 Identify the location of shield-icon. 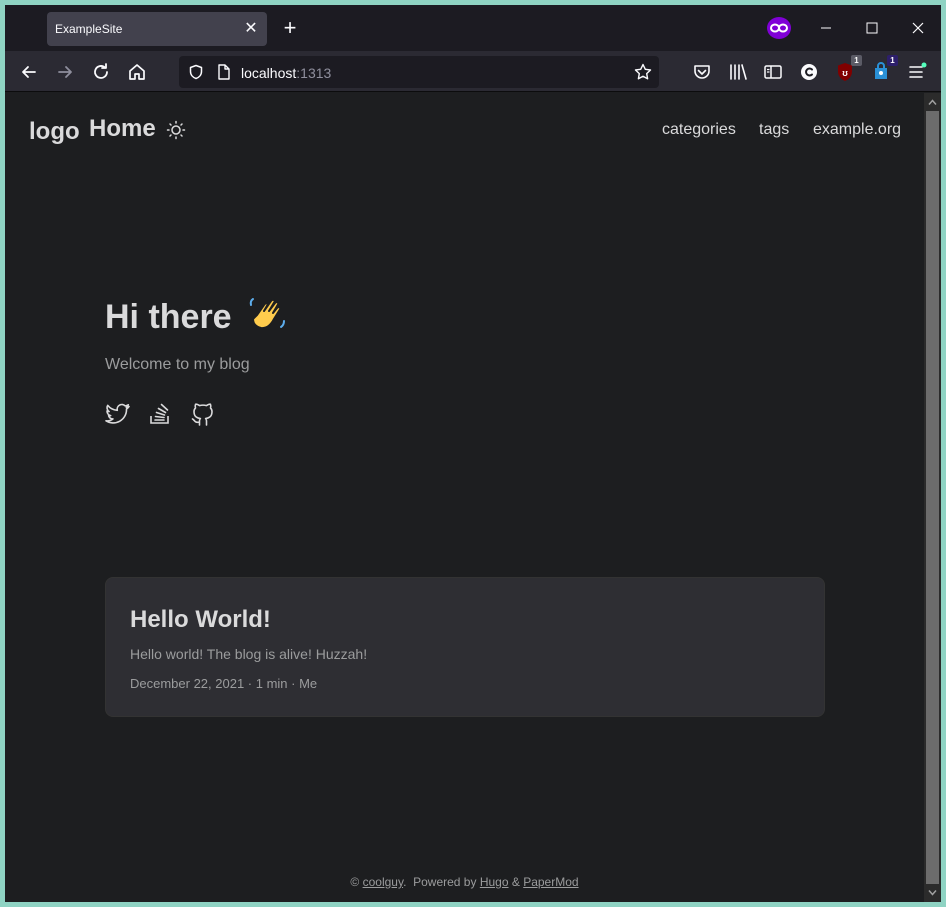
(196, 72).